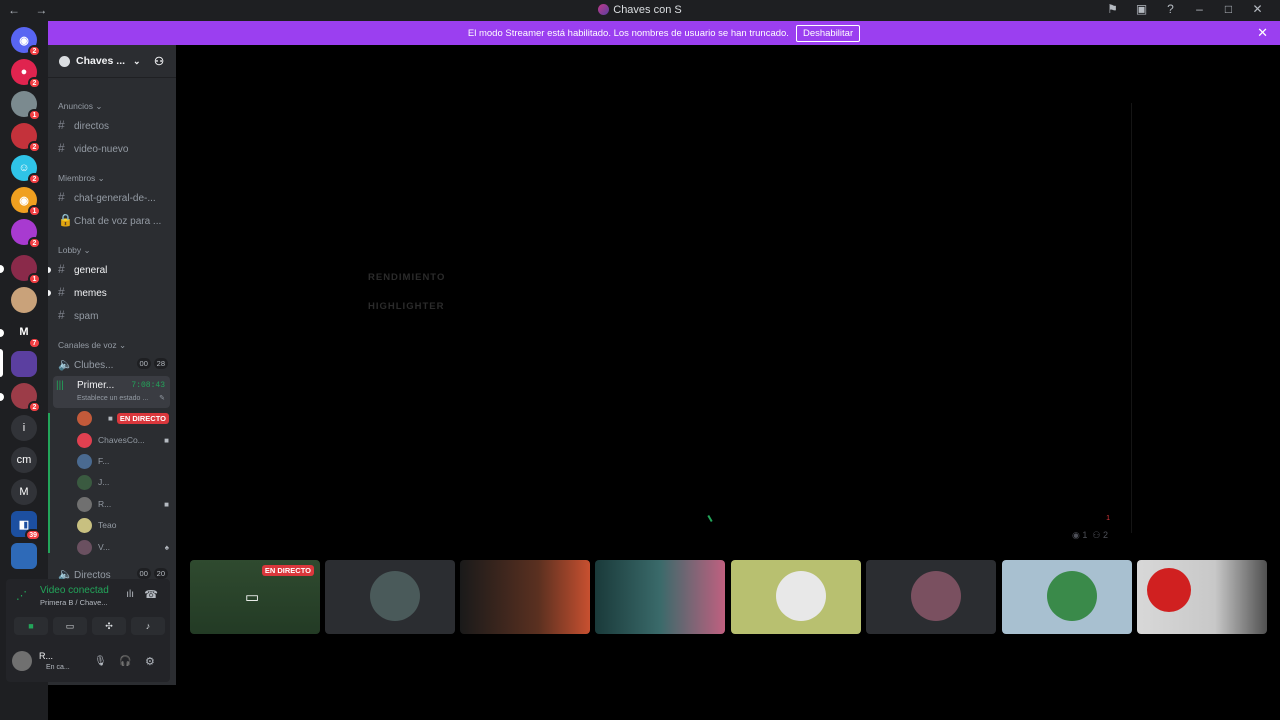 Image resolution: width=1280 pixels, height=720 pixels. Describe the element at coordinates (125, 661) in the screenshot. I see `headphones-icon: 🎧` at that location.